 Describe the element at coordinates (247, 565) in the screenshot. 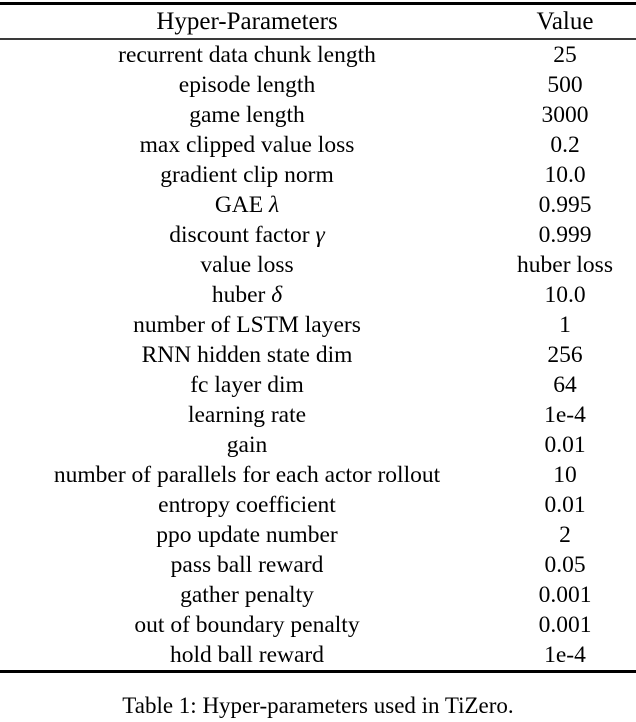

I see `parameter-name-cell: pass ball reward` at that location.